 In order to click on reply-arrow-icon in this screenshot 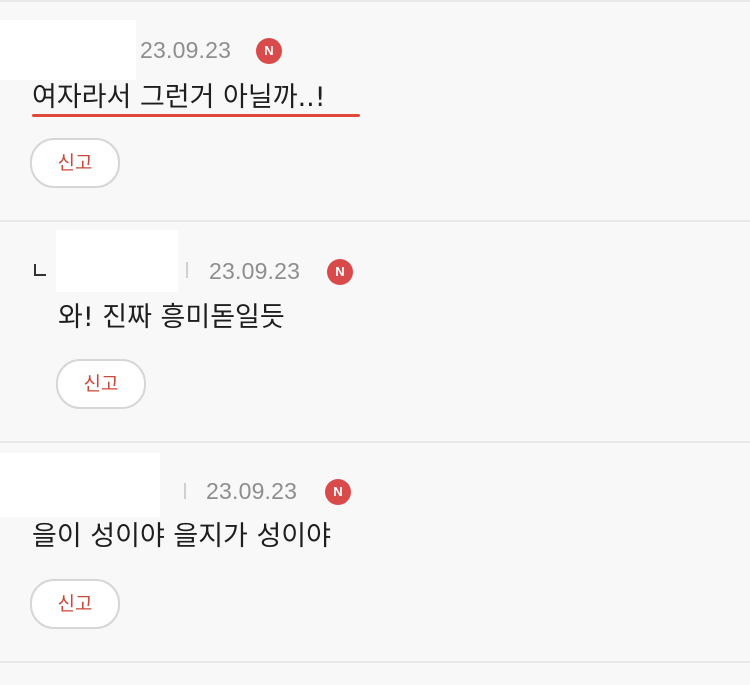, I will do `click(40, 270)`.